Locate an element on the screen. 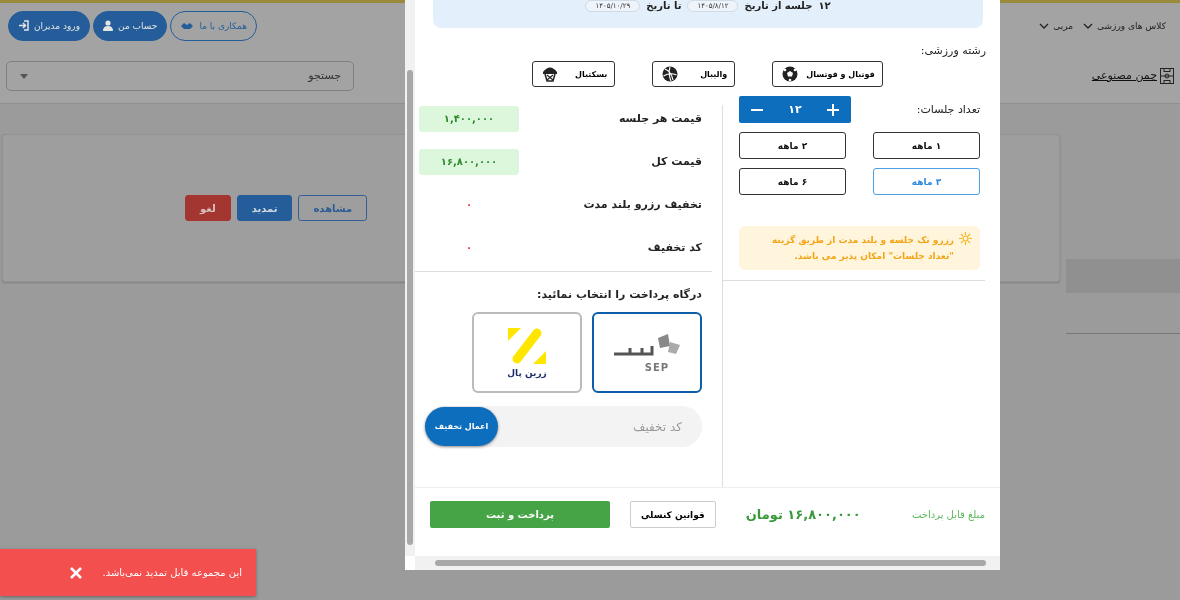 Image resolution: width=1180 pixels, height=600 pixels. payable-amount: ۱۶,۸۰۰,۰۰۰ تومان is located at coordinates (803, 514).